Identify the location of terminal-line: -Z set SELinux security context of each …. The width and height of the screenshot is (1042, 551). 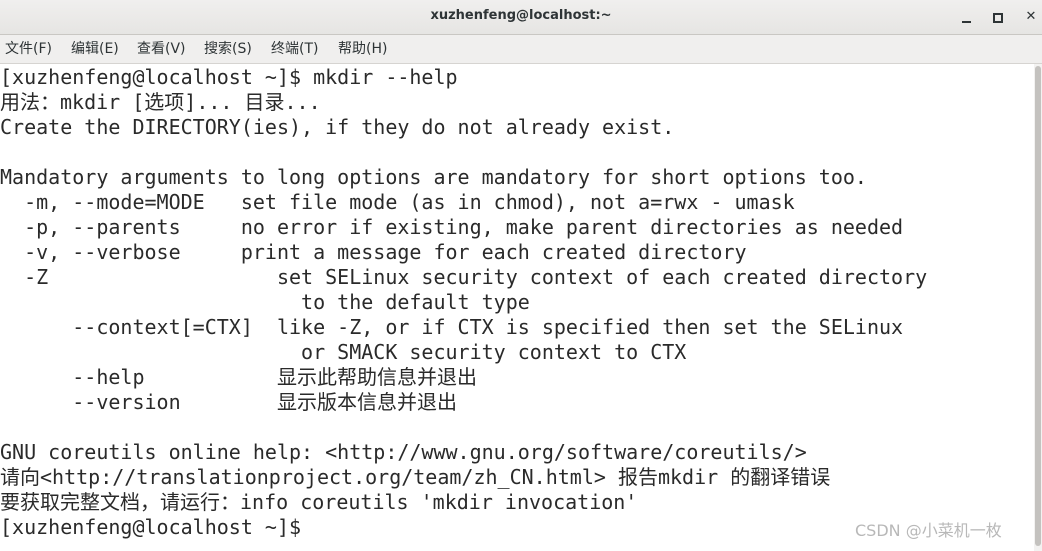
(464, 277).